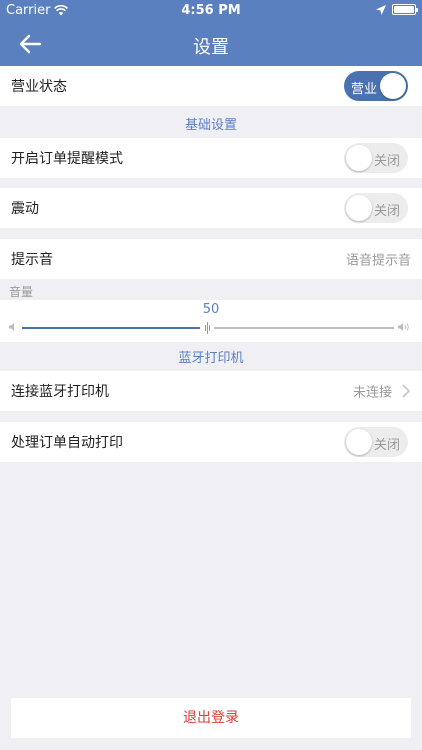 The image size is (422, 750). What do you see at coordinates (32, 260) in the screenshot?
I see `sound-label: 提示音` at bounding box center [32, 260].